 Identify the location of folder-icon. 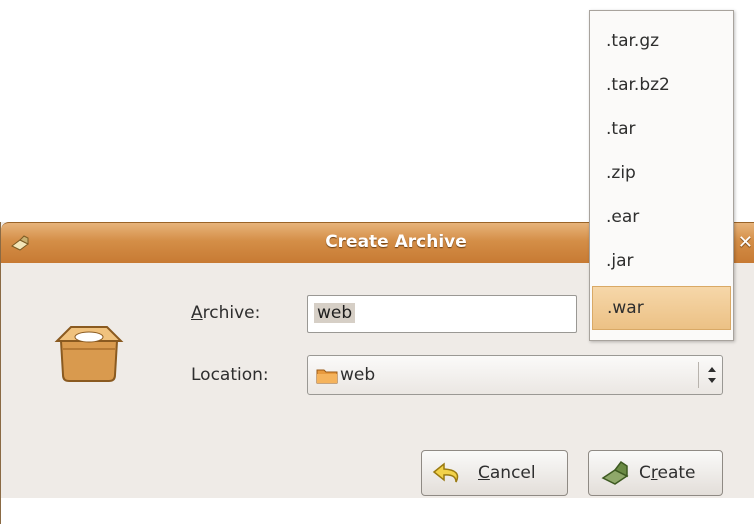
(327, 376).